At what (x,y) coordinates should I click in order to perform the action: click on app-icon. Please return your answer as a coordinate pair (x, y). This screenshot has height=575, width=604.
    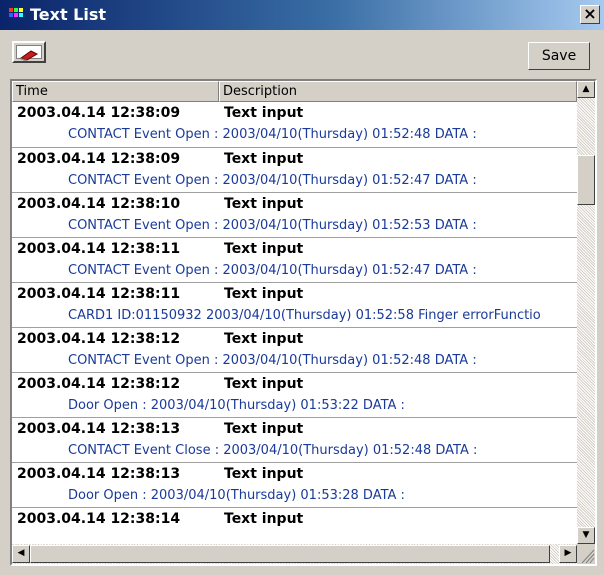
    Looking at the image, I should click on (18, 15).